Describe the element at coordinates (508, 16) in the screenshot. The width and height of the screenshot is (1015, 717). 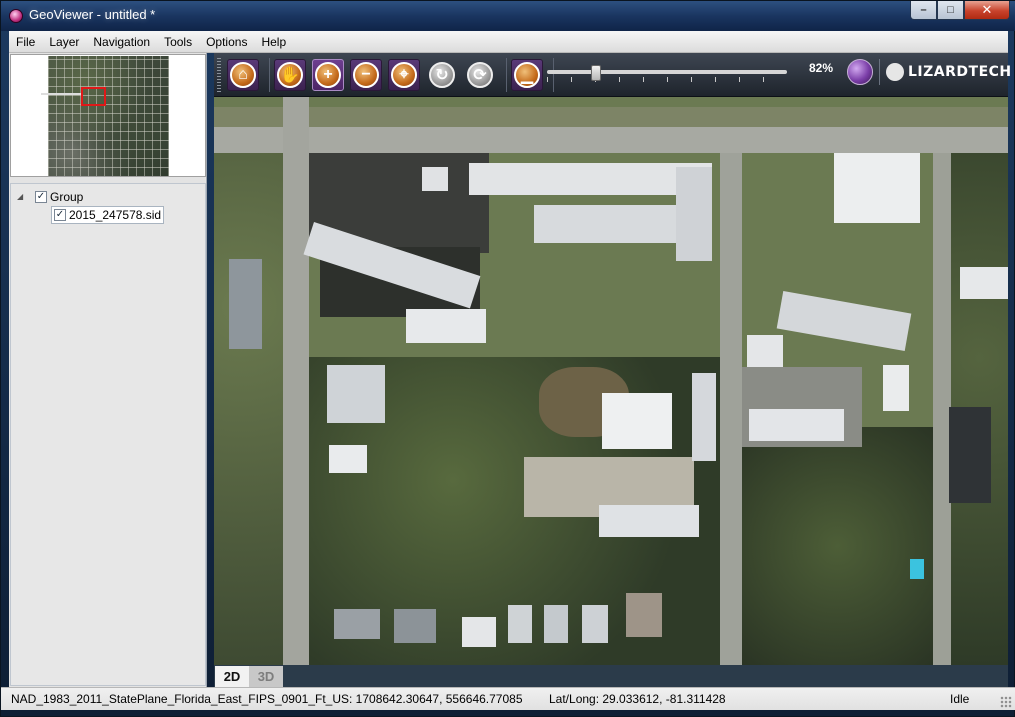
I see `title-bar: GeoViewer - untitled * – □ ✕` at that location.